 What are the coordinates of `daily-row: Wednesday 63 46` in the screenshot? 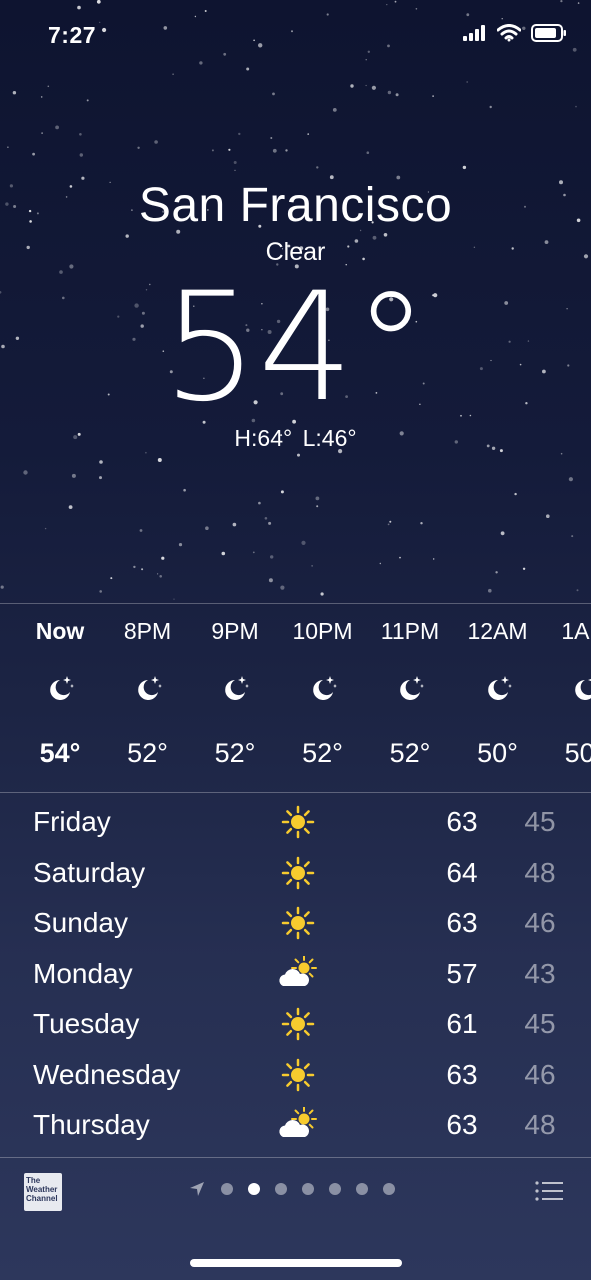 It's located at (295, 1078).